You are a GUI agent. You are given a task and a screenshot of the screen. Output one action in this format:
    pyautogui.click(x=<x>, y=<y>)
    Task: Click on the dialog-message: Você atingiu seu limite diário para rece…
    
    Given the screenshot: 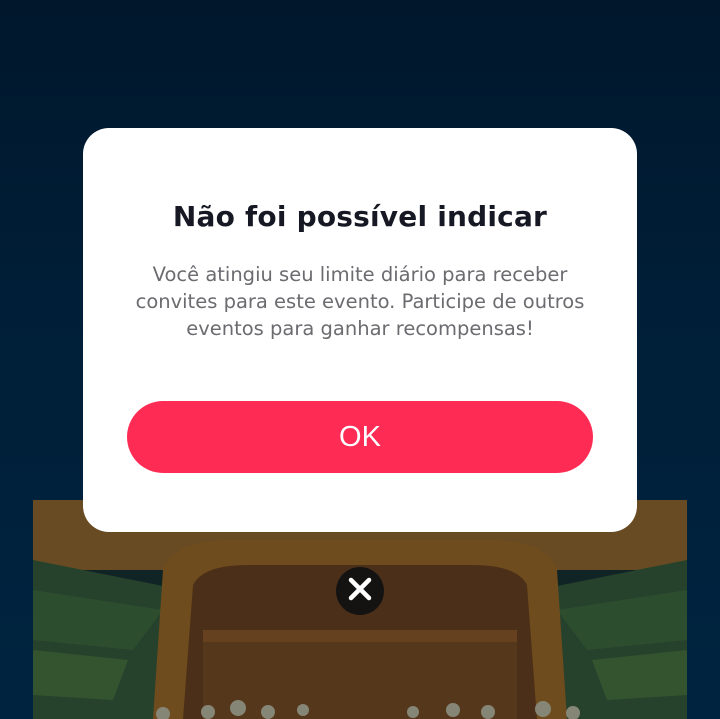 What is the action you would take?
    pyautogui.click(x=360, y=301)
    